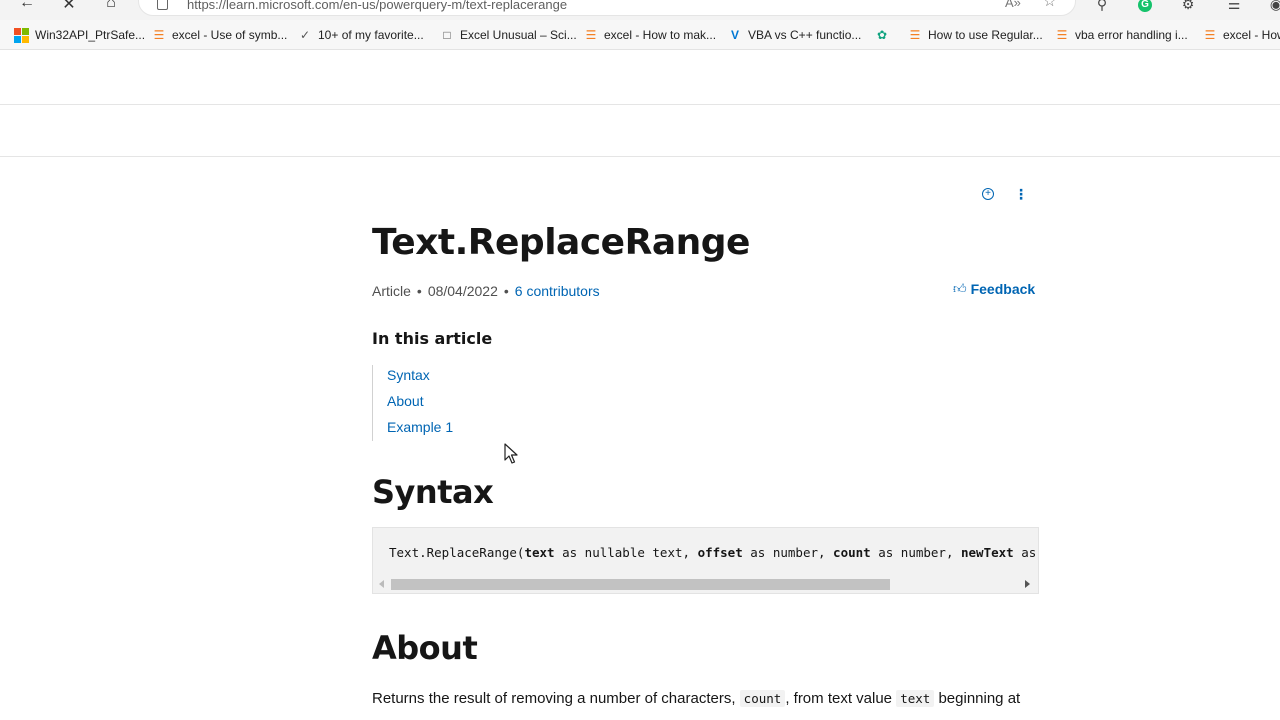  I want to click on bookmark-item: ☰ excel - How, so click(1241, 35).